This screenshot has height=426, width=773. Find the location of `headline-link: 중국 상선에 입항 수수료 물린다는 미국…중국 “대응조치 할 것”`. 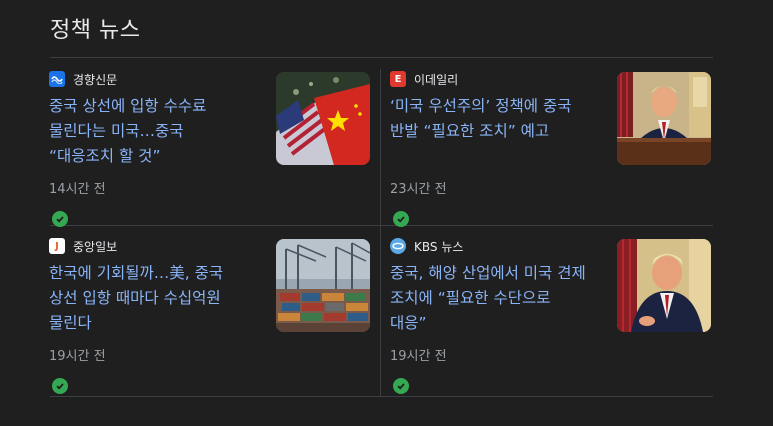

headline-link: 중국 상선에 입항 수수료 물린다는 미국…중국 “대응조치 할 것” is located at coordinates (149, 131).